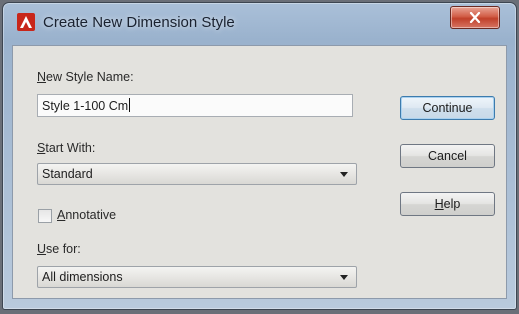 This screenshot has height=314, width=519. I want to click on new-style-name-label: New Style Name:, so click(85, 77).